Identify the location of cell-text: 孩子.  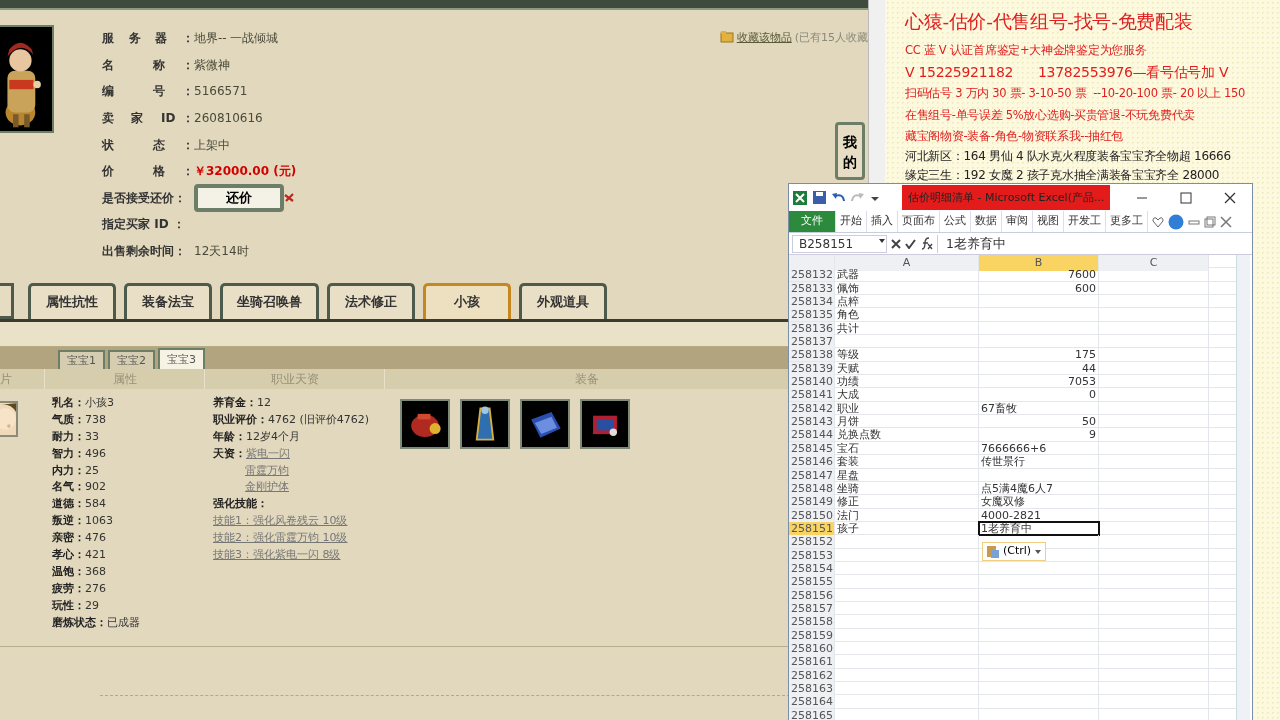
(848, 528).